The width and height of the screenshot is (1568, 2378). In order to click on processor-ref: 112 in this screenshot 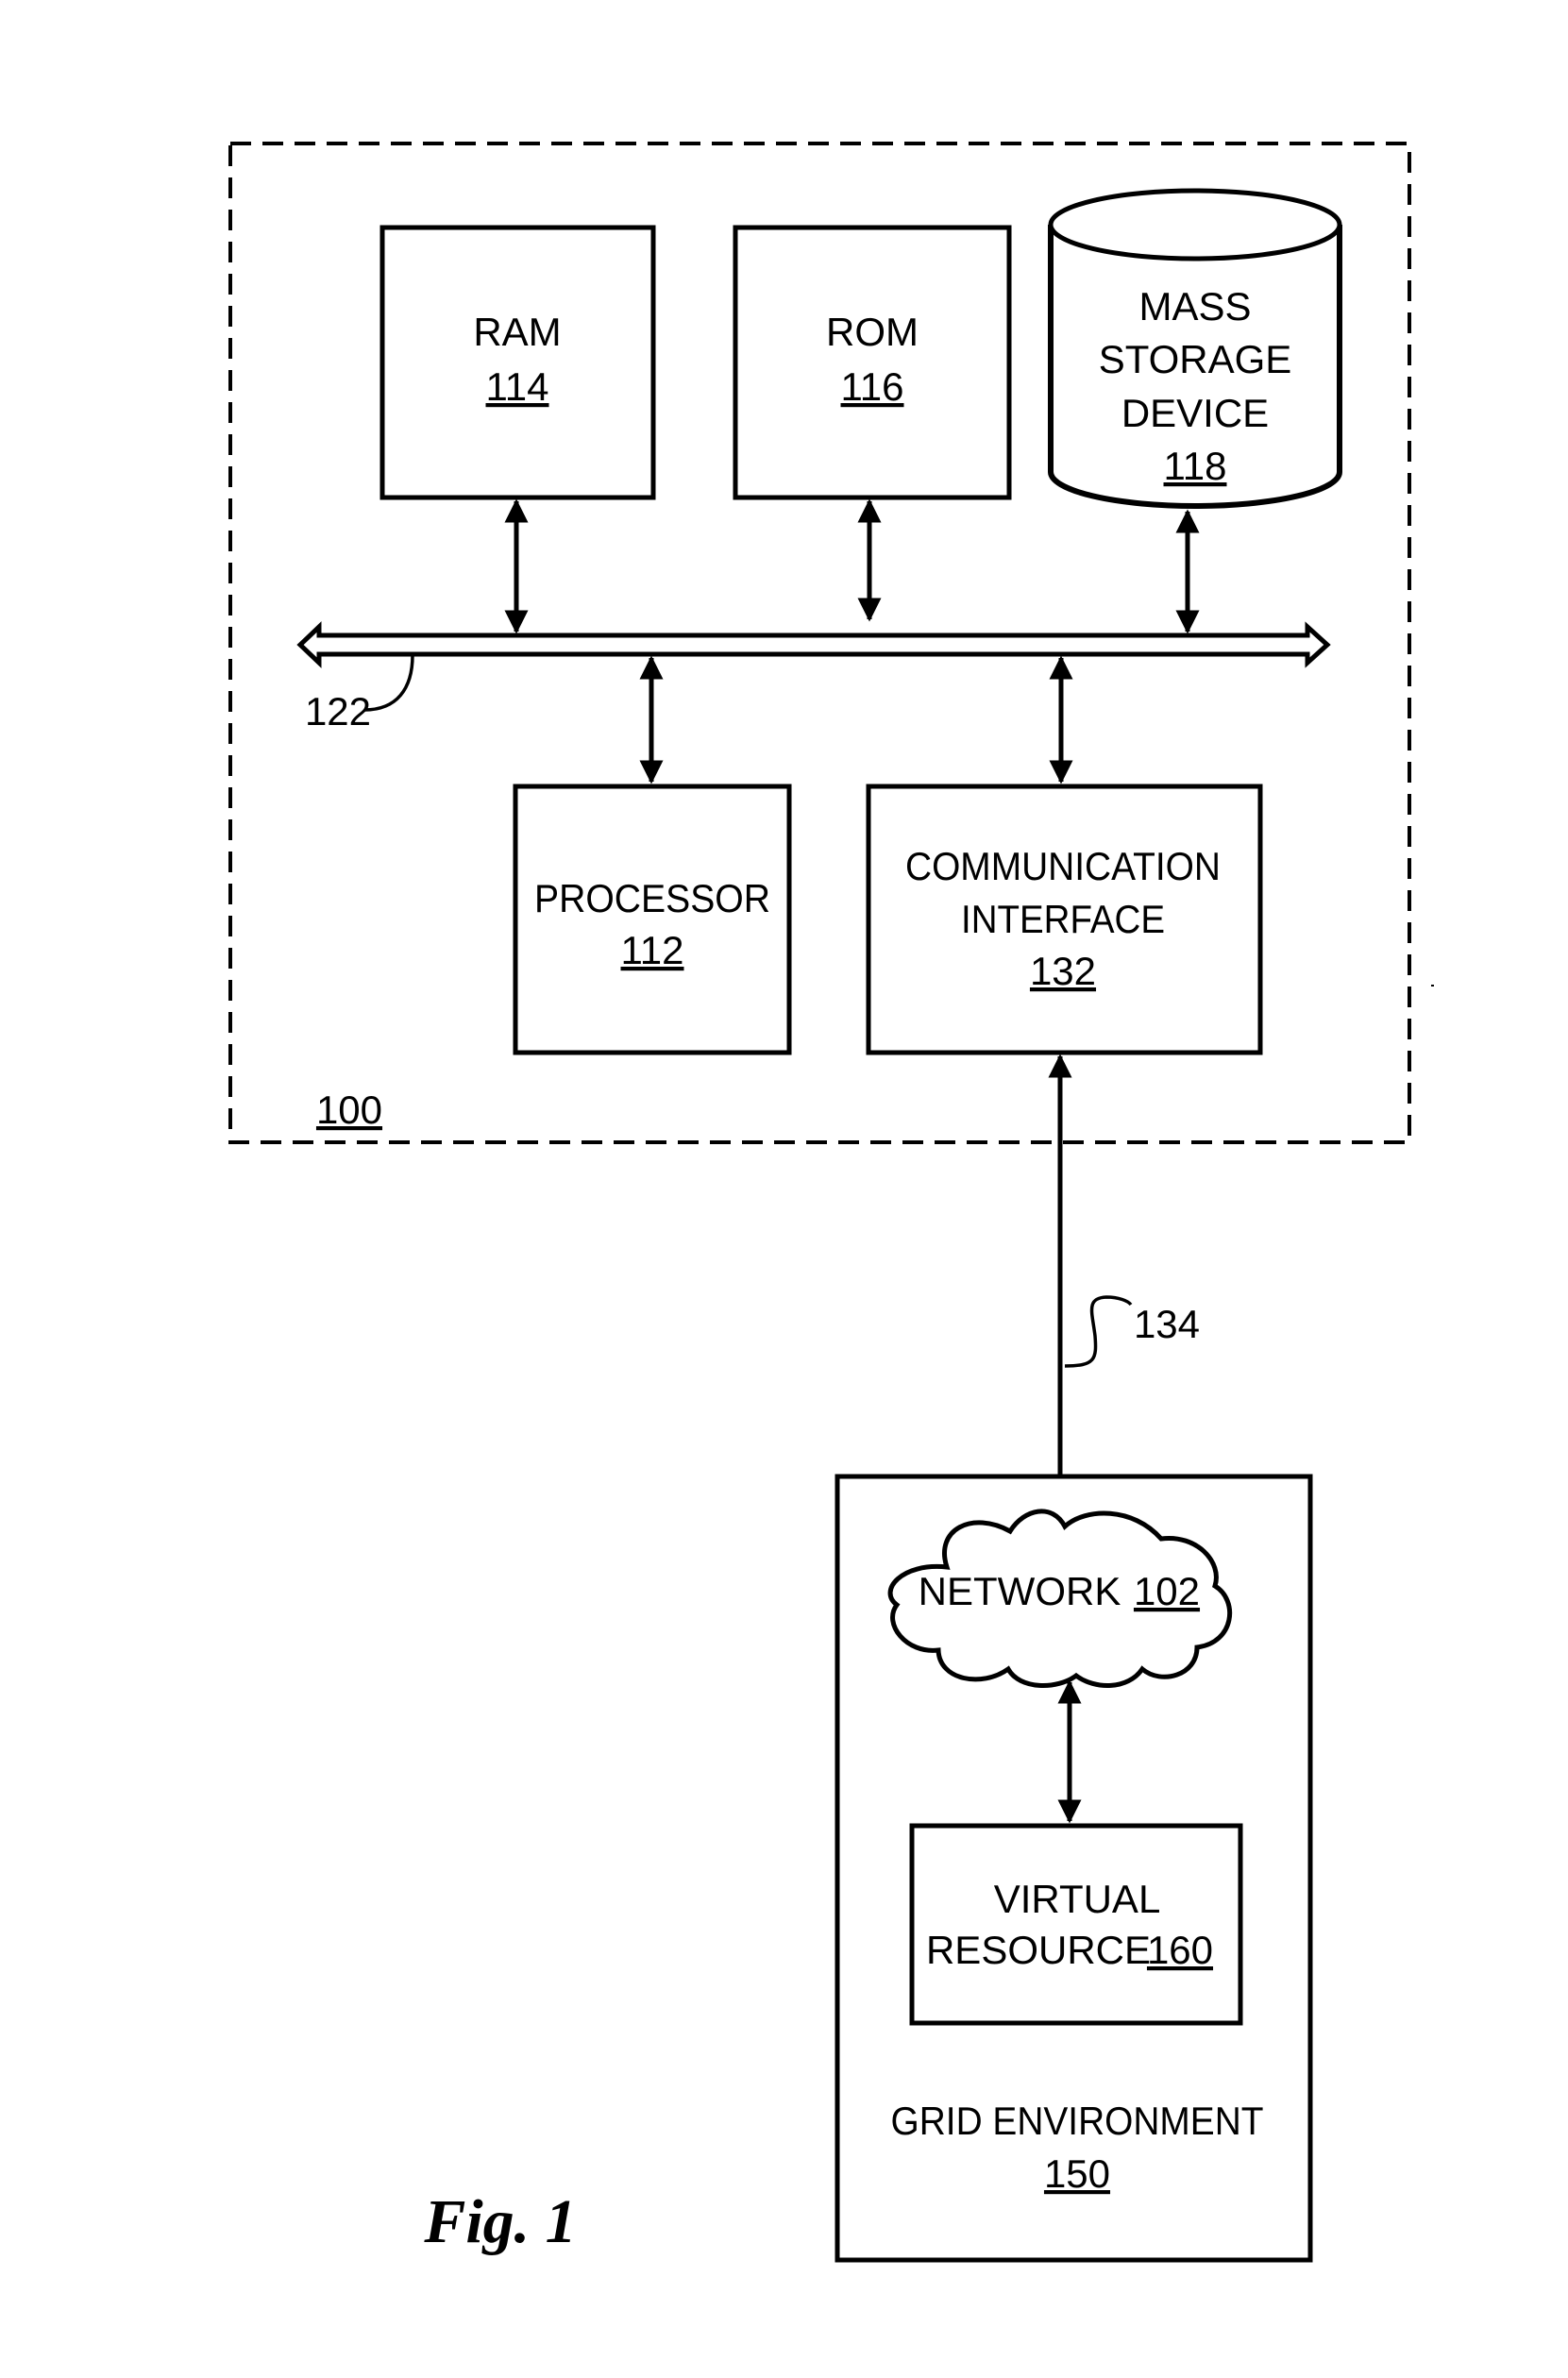, I will do `click(653, 950)`.